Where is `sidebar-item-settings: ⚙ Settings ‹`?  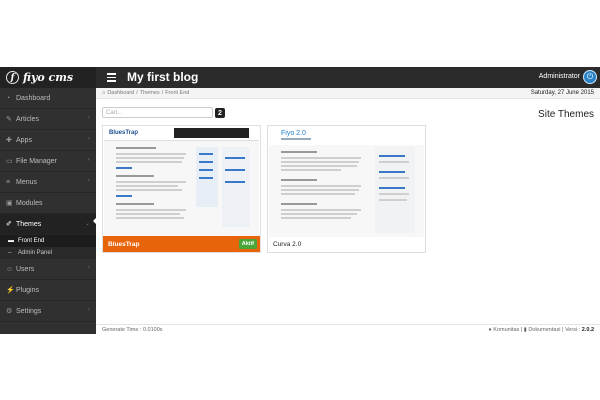 sidebar-item-settings: ⚙ Settings ‹ is located at coordinates (48, 311).